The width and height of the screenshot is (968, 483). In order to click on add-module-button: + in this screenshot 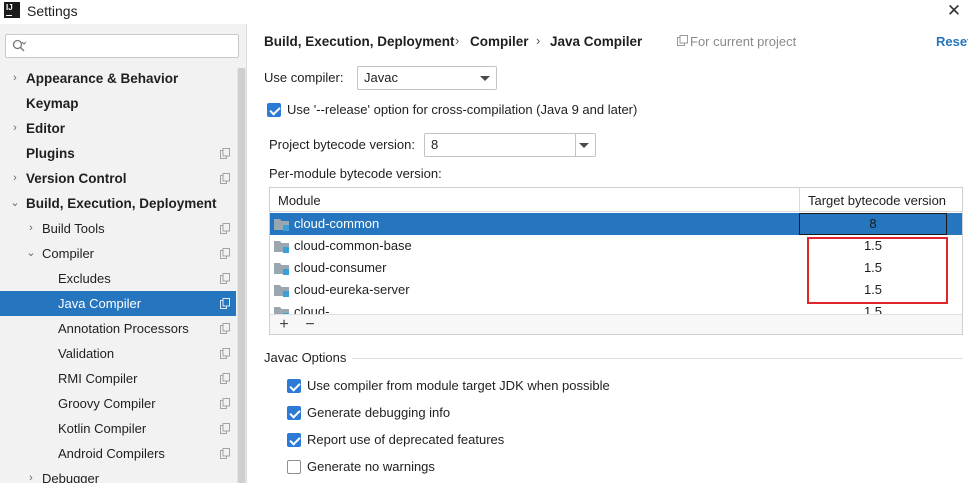, I will do `click(284, 325)`.